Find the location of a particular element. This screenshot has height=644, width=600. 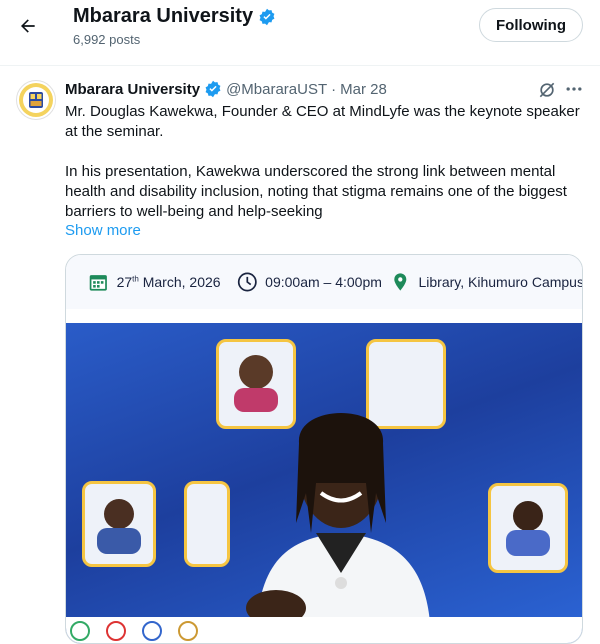

clock-icon is located at coordinates (247, 282).